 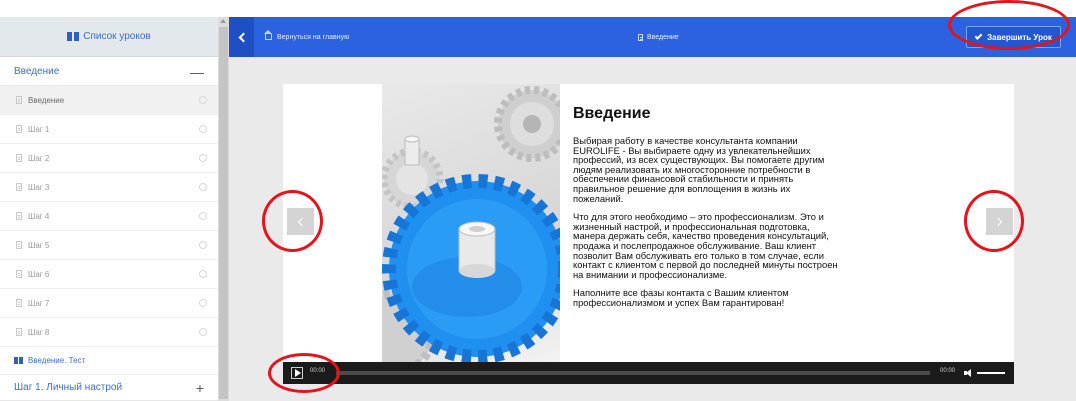 What do you see at coordinates (109, 129) in the screenshot?
I see `lesson-item-step-1: Шаг 1` at bounding box center [109, 129].